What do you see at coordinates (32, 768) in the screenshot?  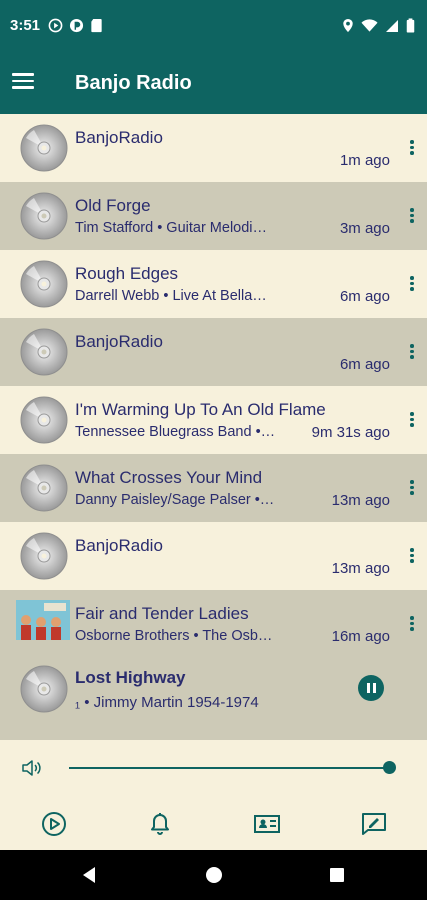 I see `volume-icon` at bounding box center [32, 768].